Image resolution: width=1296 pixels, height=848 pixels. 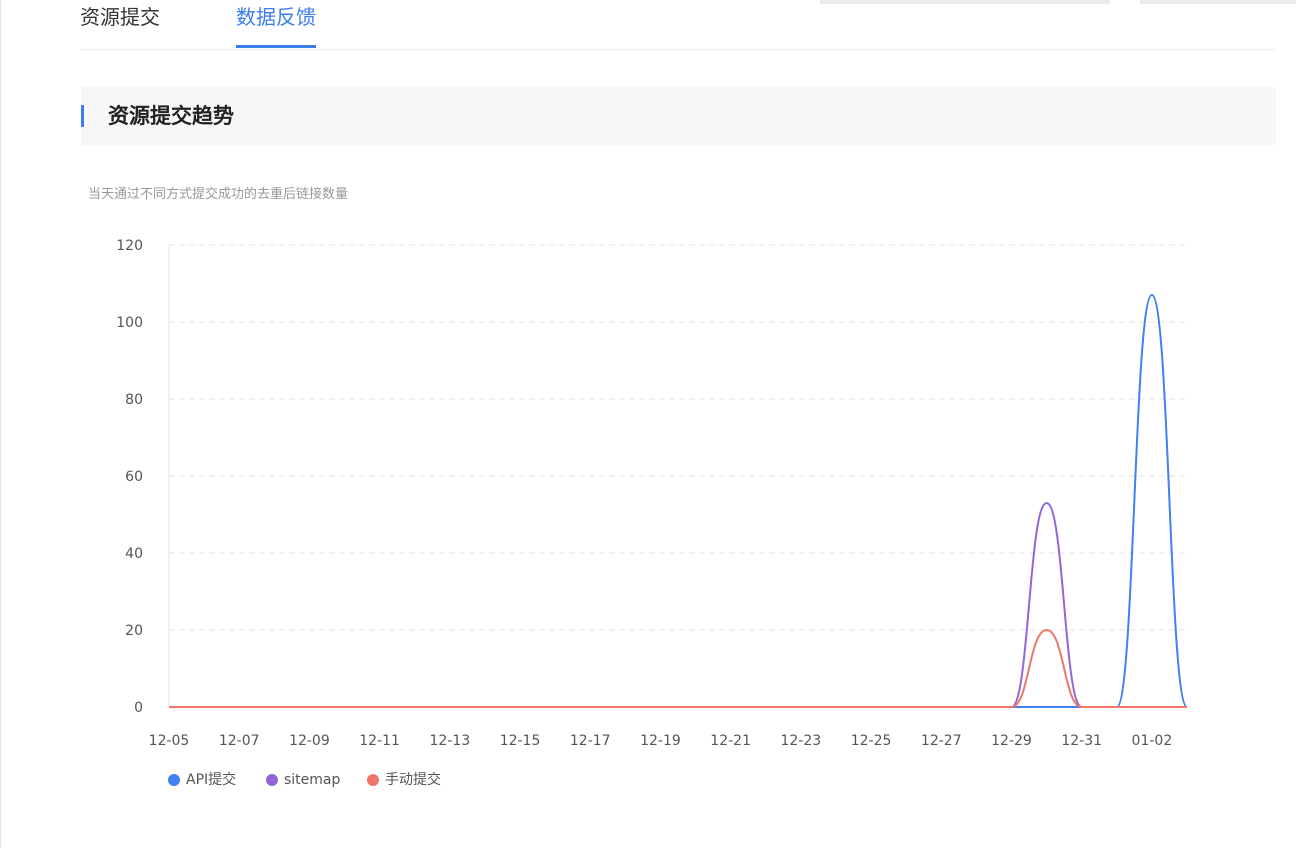 I want to click on y-tick-label: 100, so click(x=129, y=323).